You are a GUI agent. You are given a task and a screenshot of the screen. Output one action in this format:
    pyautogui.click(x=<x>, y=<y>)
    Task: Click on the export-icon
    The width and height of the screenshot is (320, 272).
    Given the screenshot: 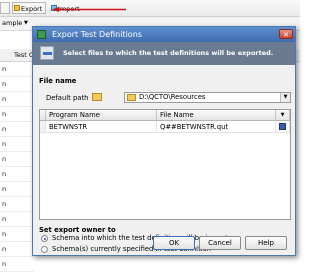 What is the action you would take?
    pyautogui.click(x=17, y=8)
    